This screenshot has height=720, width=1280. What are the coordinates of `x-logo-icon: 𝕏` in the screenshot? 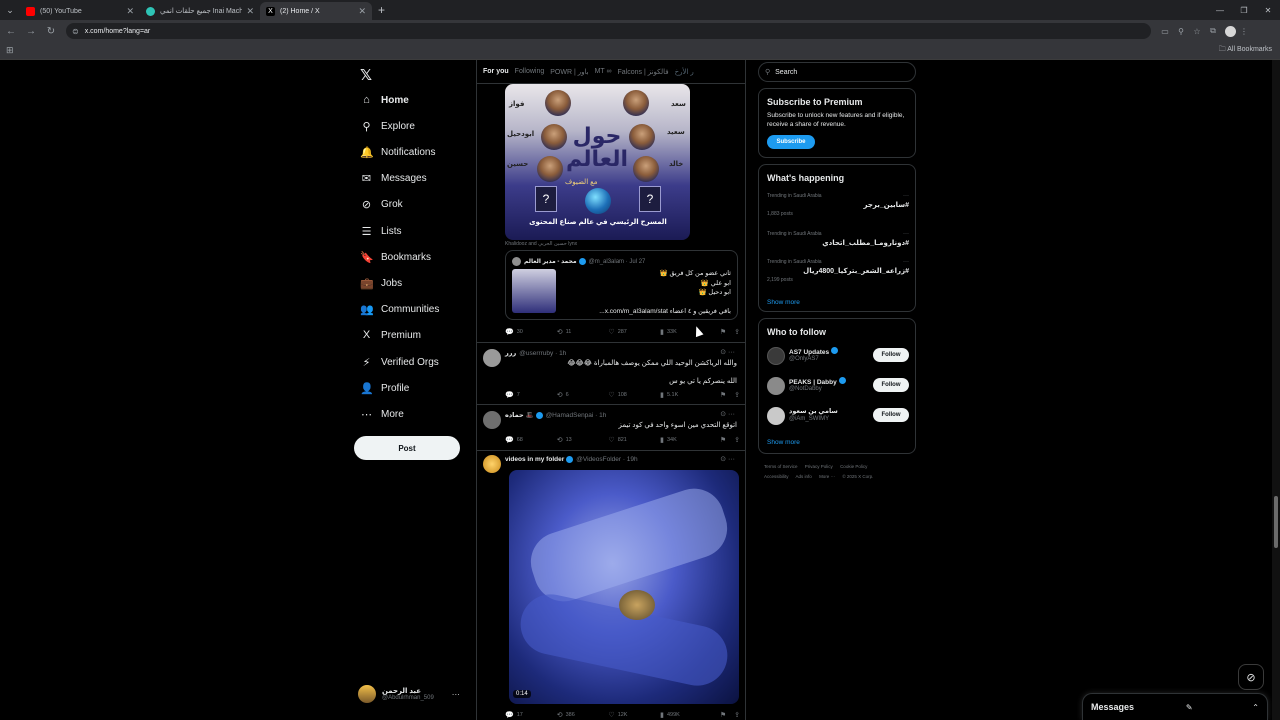 It's located at (368, 75).